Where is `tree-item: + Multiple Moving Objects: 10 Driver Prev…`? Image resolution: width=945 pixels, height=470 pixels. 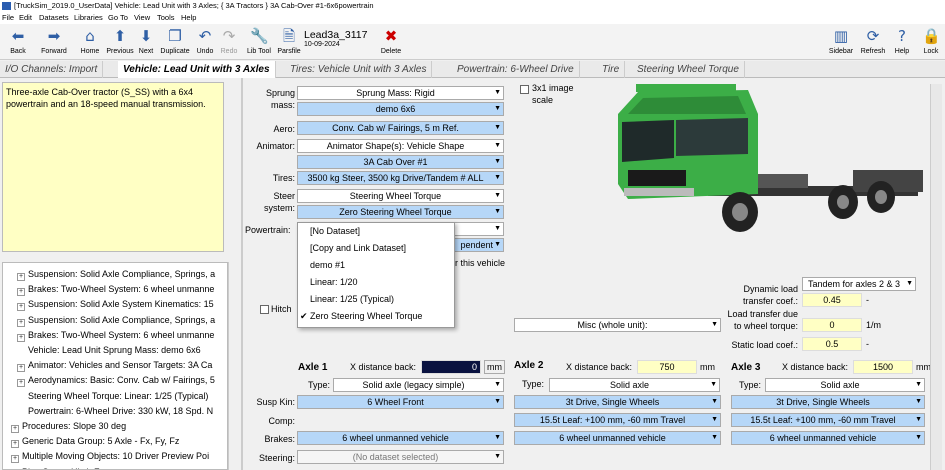
tree-item: + Multiple Moving Objects: 10 Driver Prev… is located at coordinates (110, 456).